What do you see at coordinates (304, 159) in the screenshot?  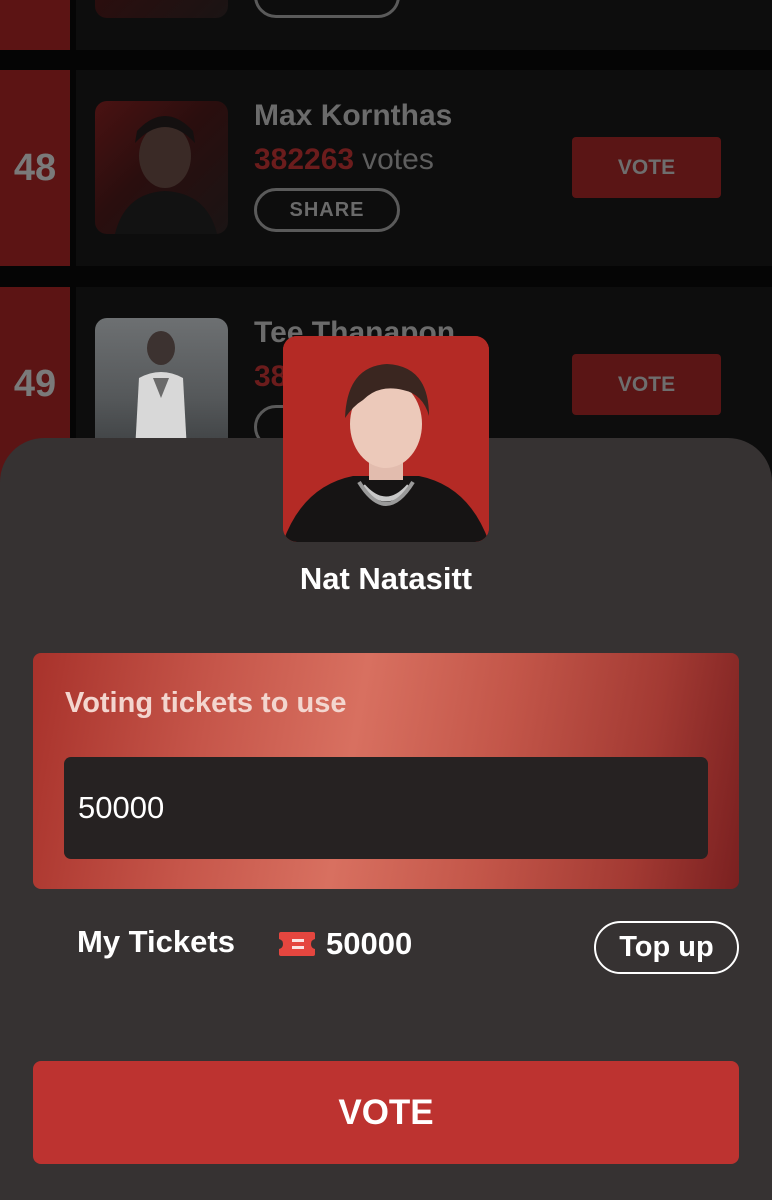 I see `vote-count-number: 382263` at bounding box center [304, 159].